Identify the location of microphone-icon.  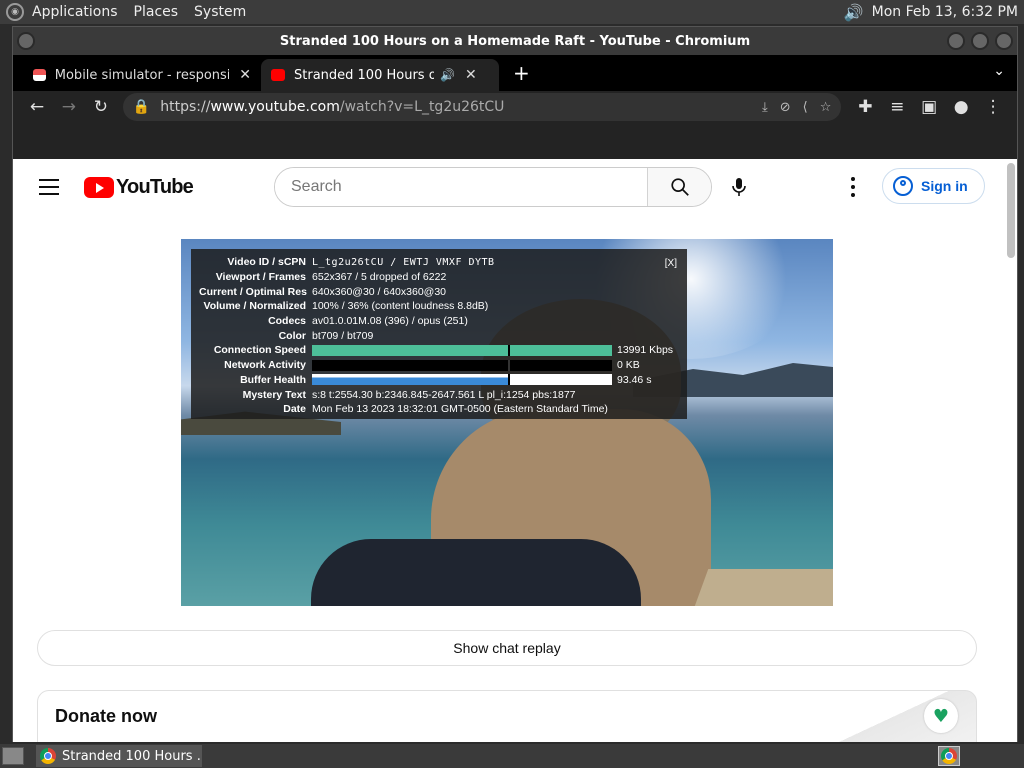
(739, 187).